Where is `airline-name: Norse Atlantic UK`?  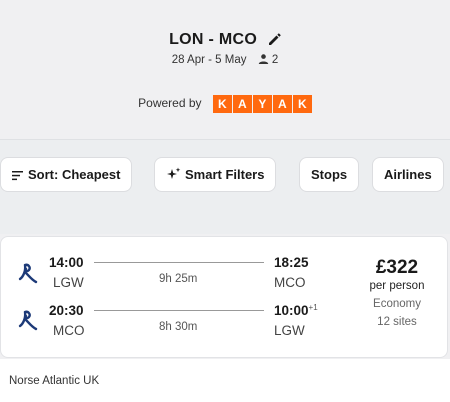
airline-name: Norse Atlantic UK is located at coordinates (54, 381).